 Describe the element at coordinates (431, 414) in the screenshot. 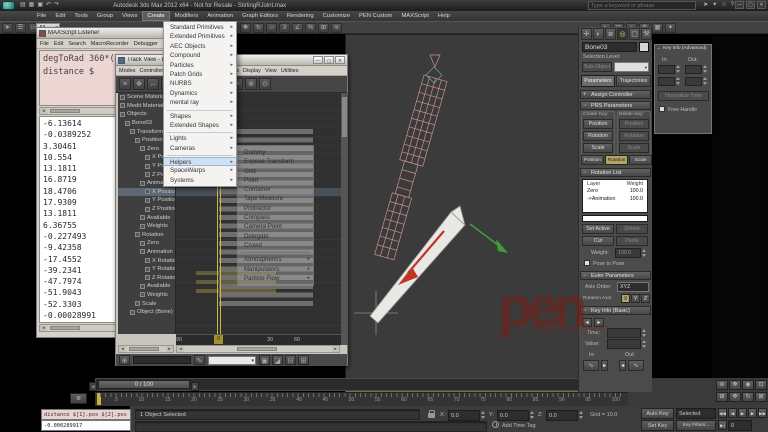

I see `selection-lock-icon` at that location.